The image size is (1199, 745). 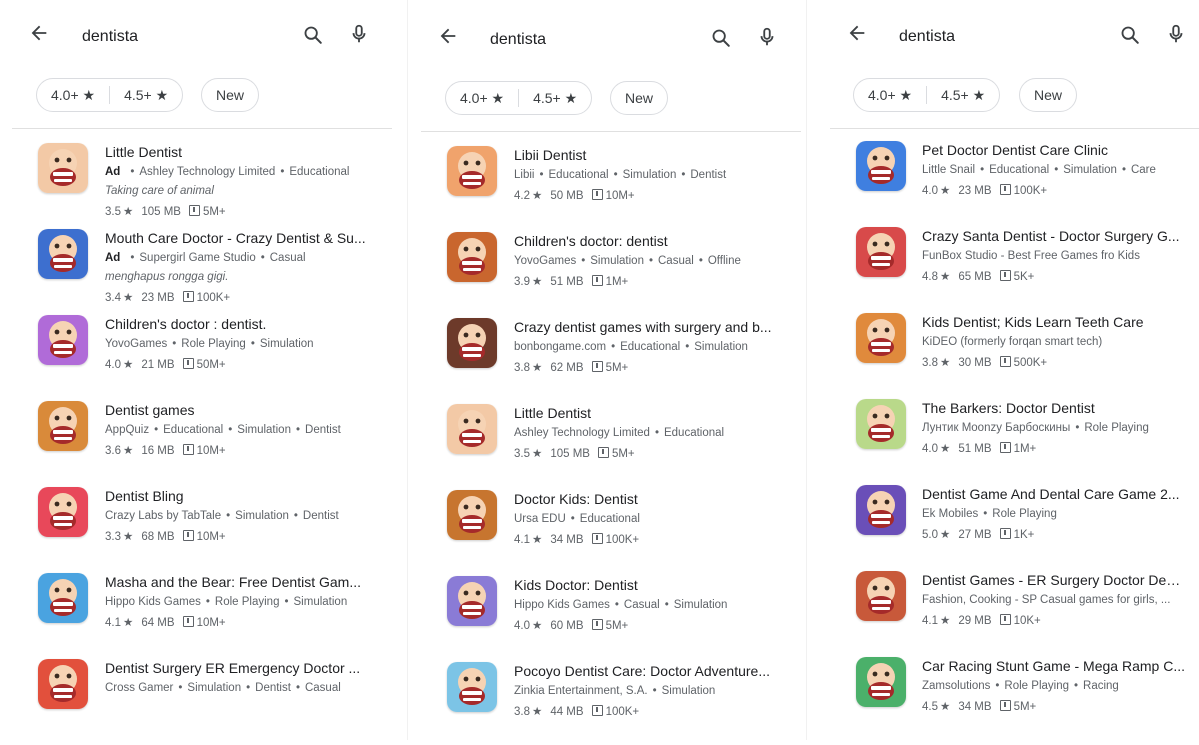 What do you see at coordinates (113, 212) in the screenshot?
I see `app-rating: 3.5` at bounding box center [113, 212].